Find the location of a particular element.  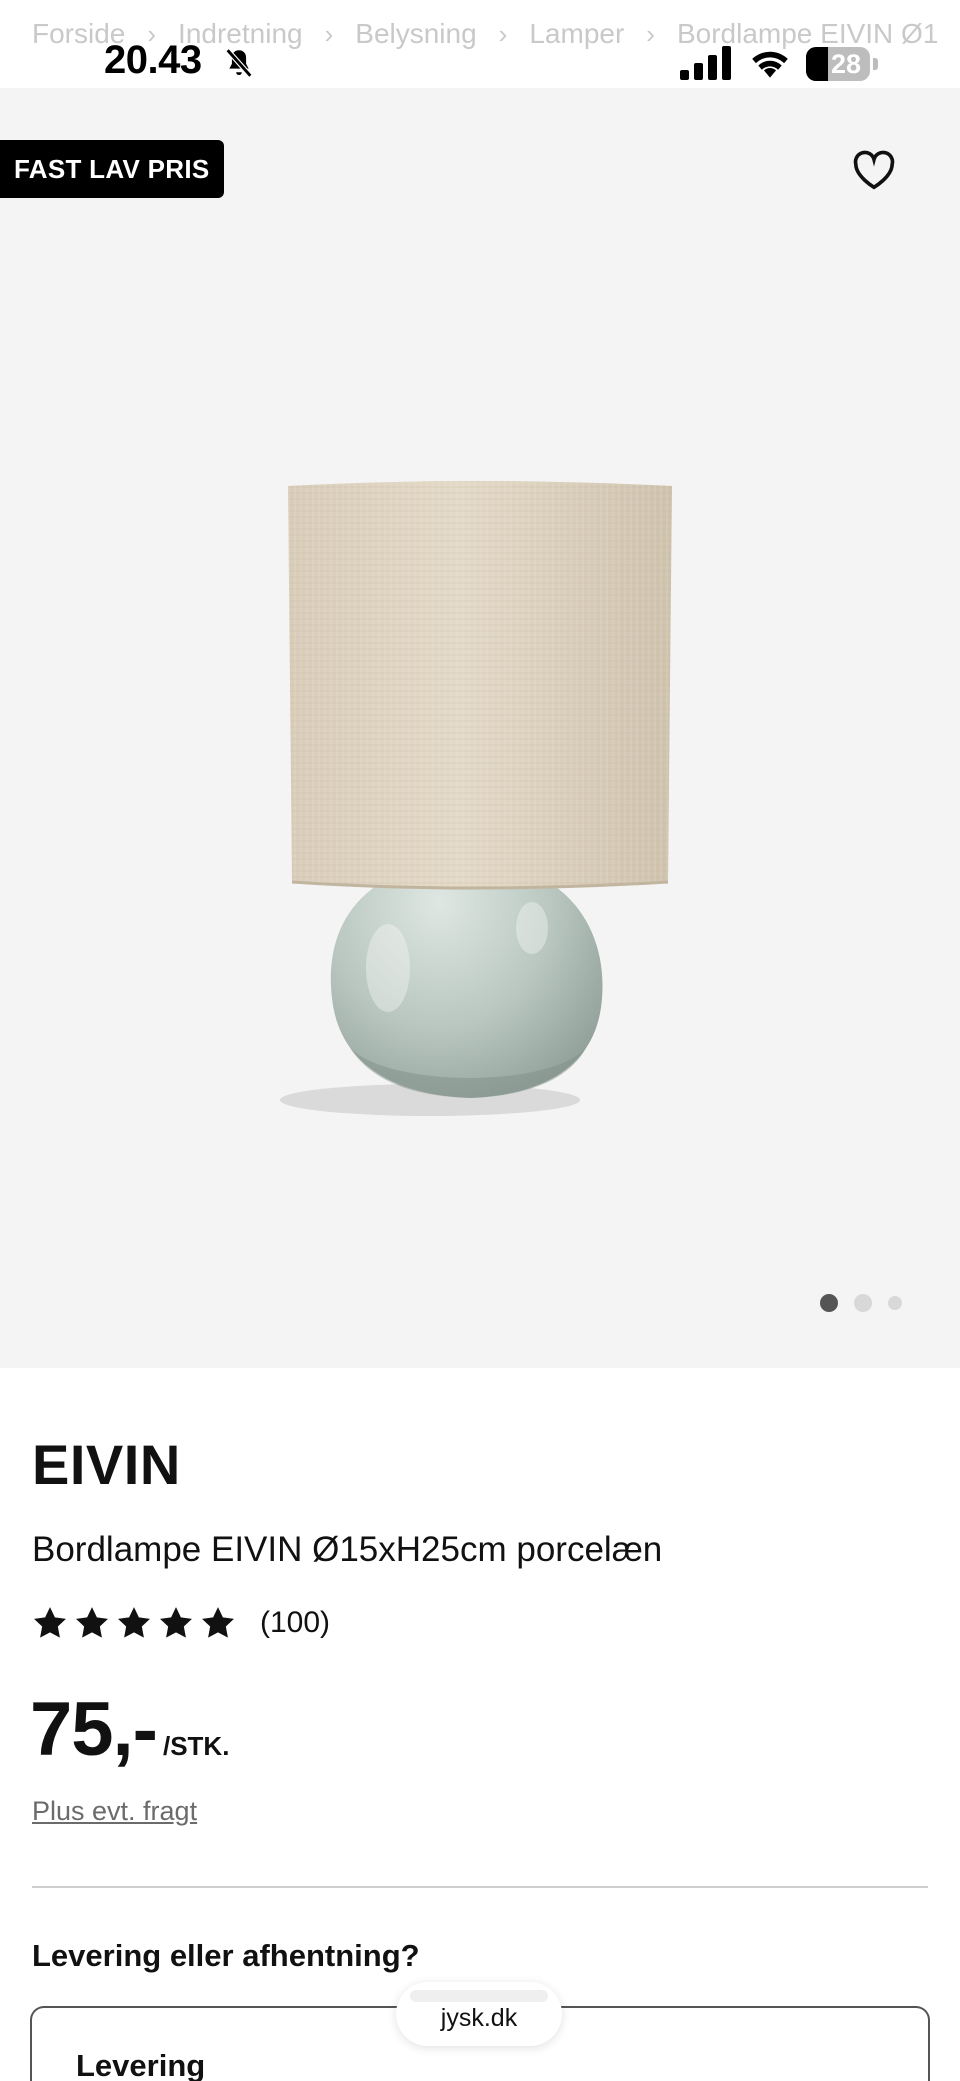

heart-icon is located at coordinates (874, 170).